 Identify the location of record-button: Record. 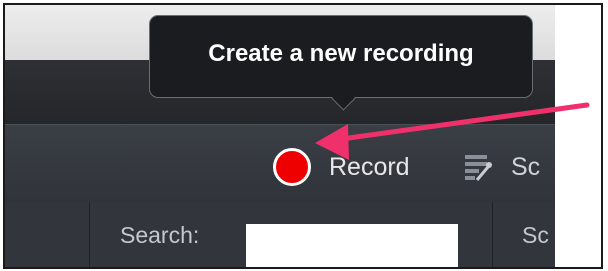
(341, 167).